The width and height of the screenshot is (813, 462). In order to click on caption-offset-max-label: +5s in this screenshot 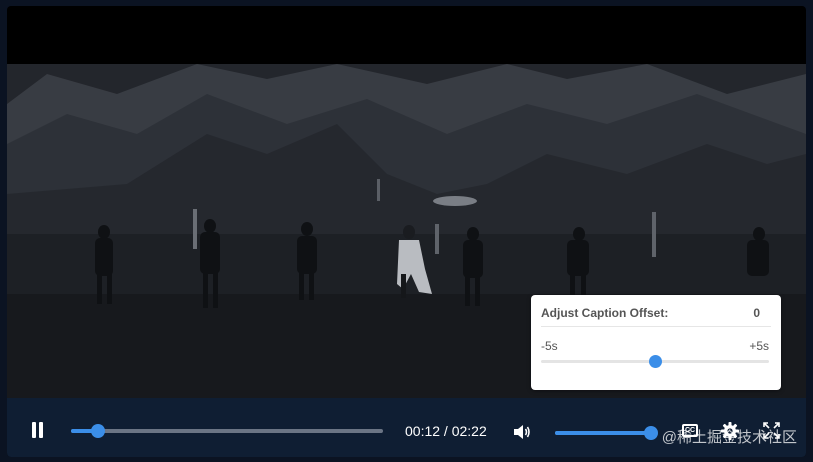, I will do `click(759, 346)`.